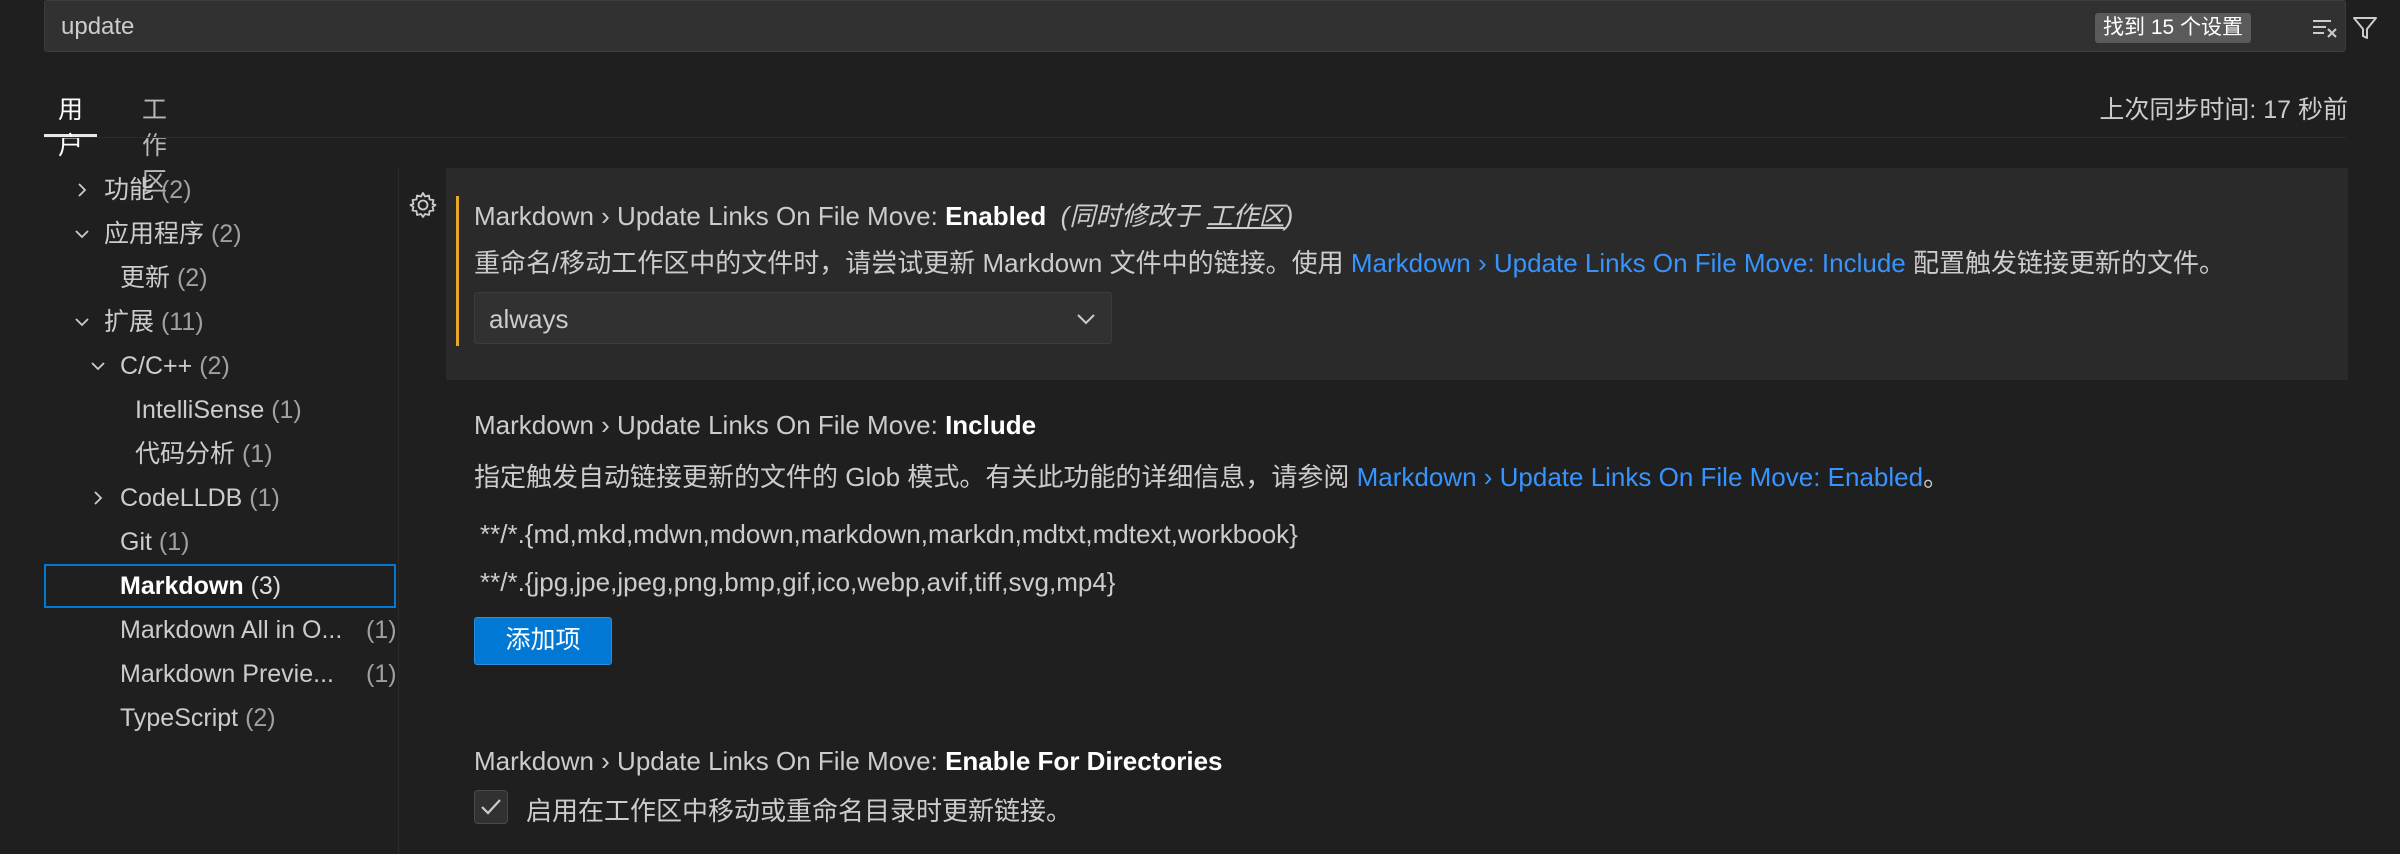  Describe the element at coordinates (129, 322) in the screenshot. I see `tree-item-label: 扩展` at that location.